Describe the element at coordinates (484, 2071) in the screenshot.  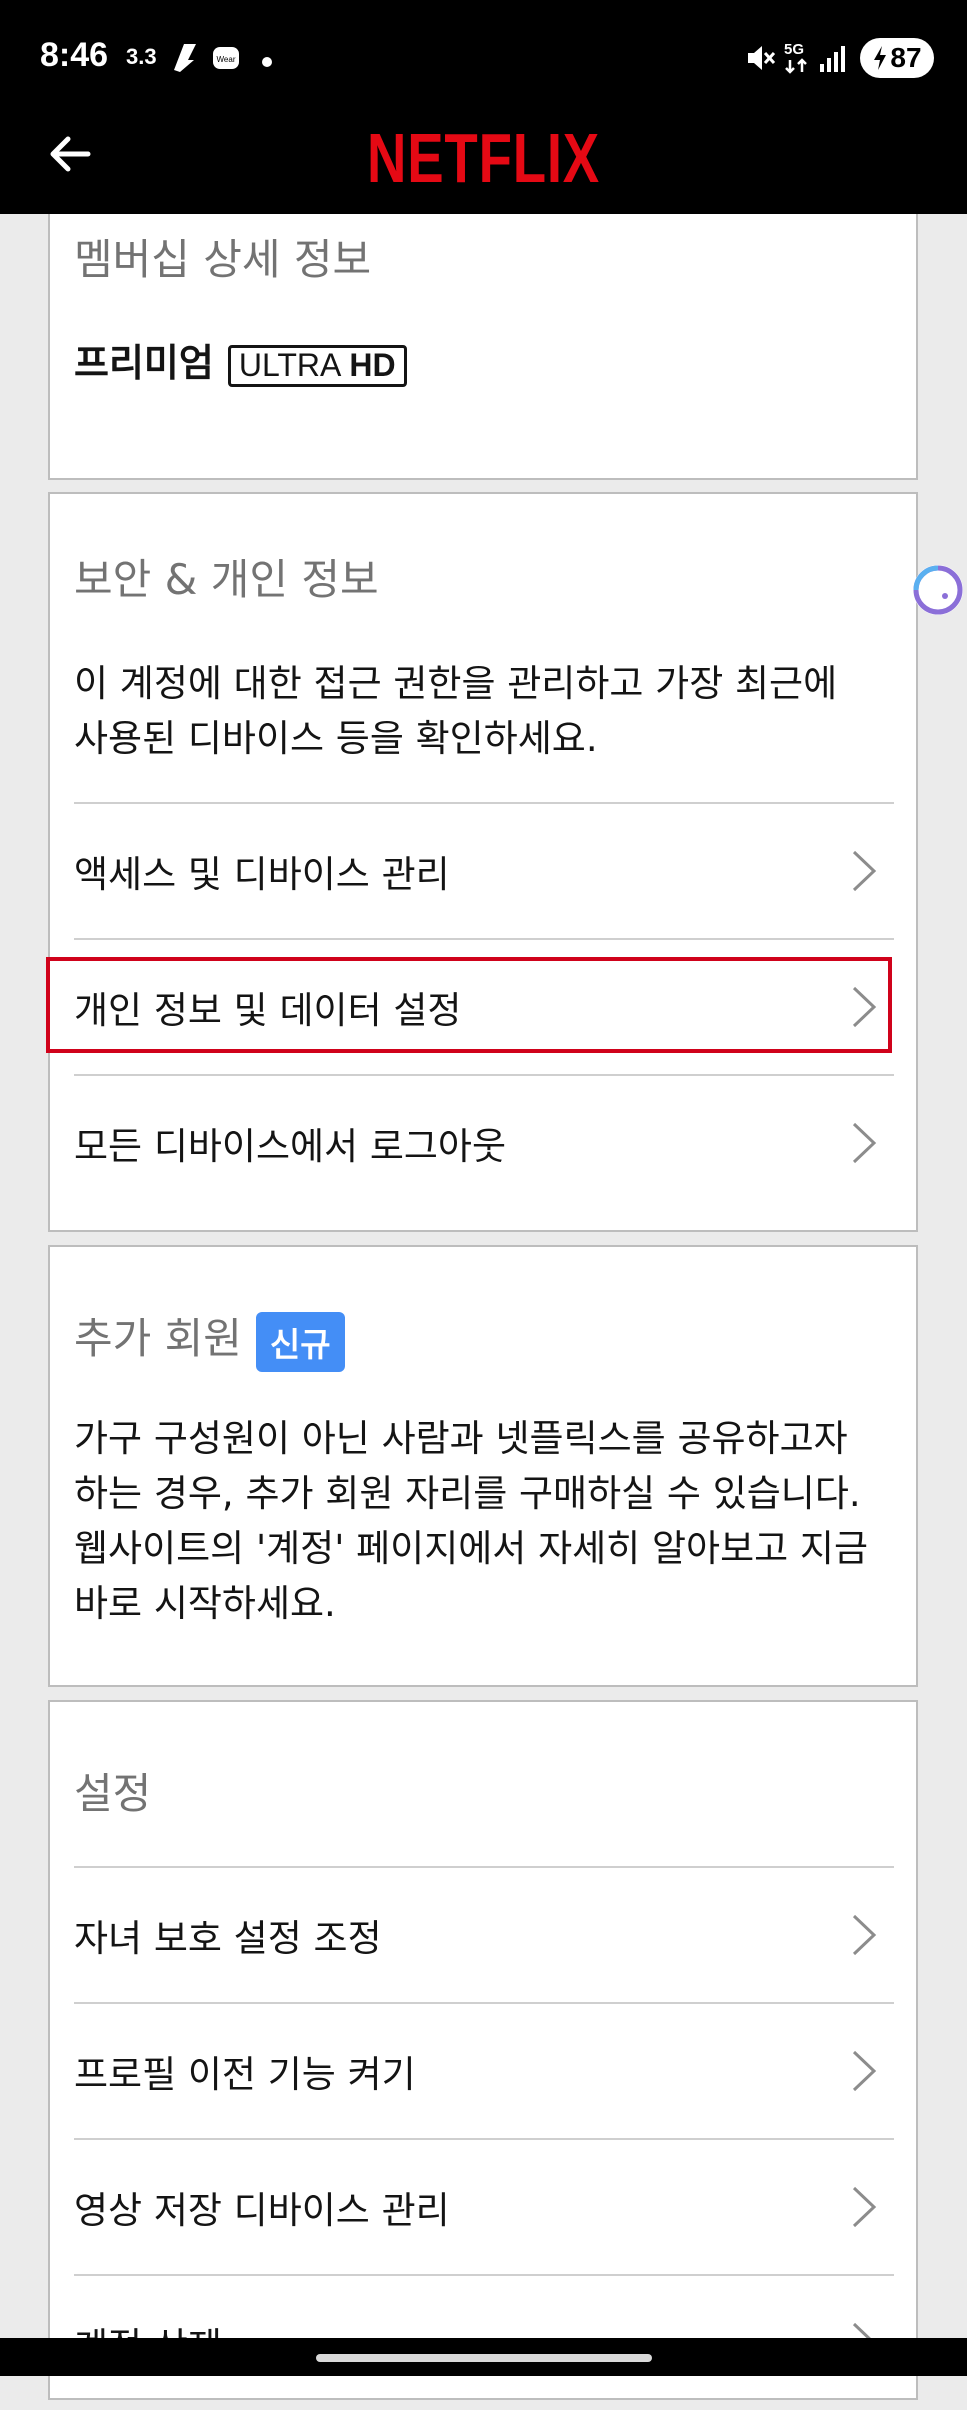
I see `profile-transfer-item: 프로필 이전 기능 켜기` at that location.